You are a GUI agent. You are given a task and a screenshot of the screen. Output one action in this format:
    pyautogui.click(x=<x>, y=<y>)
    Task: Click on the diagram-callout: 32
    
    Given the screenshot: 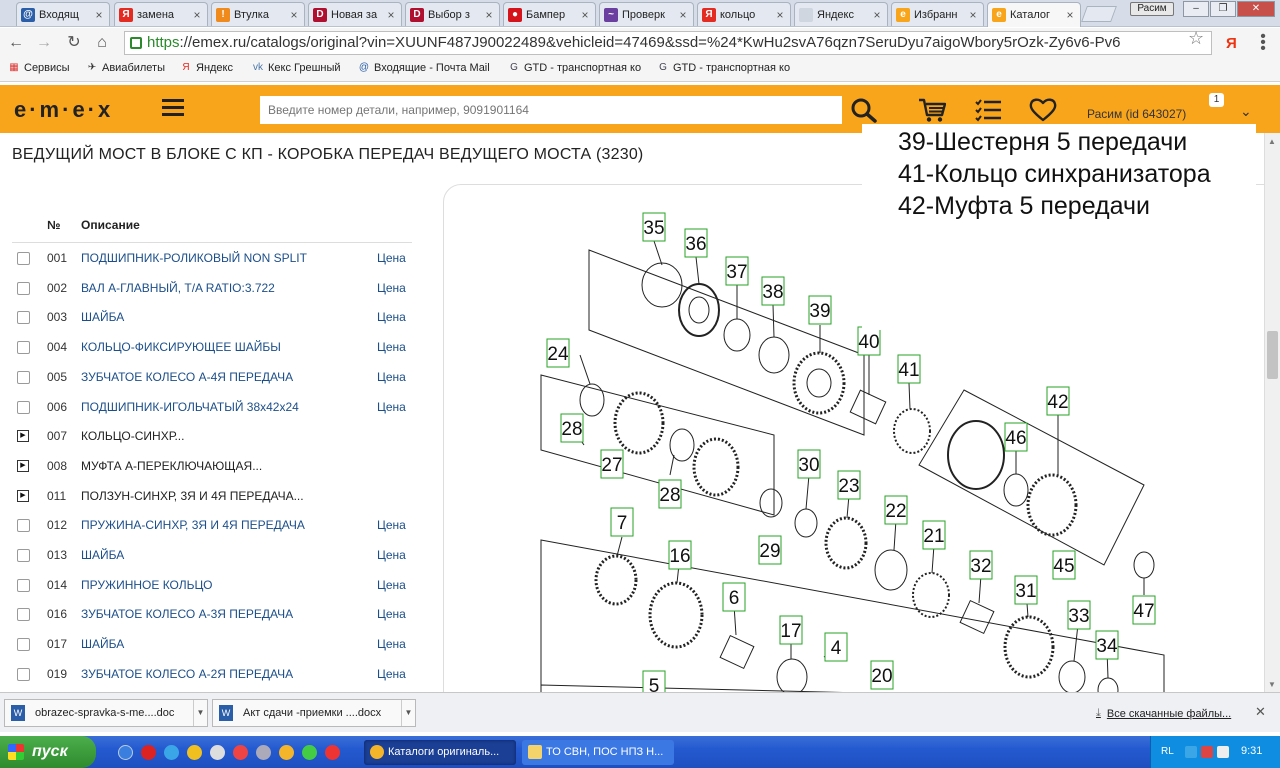 What is the action you would take?
    pyautogui.click(x=981, y=565)
    